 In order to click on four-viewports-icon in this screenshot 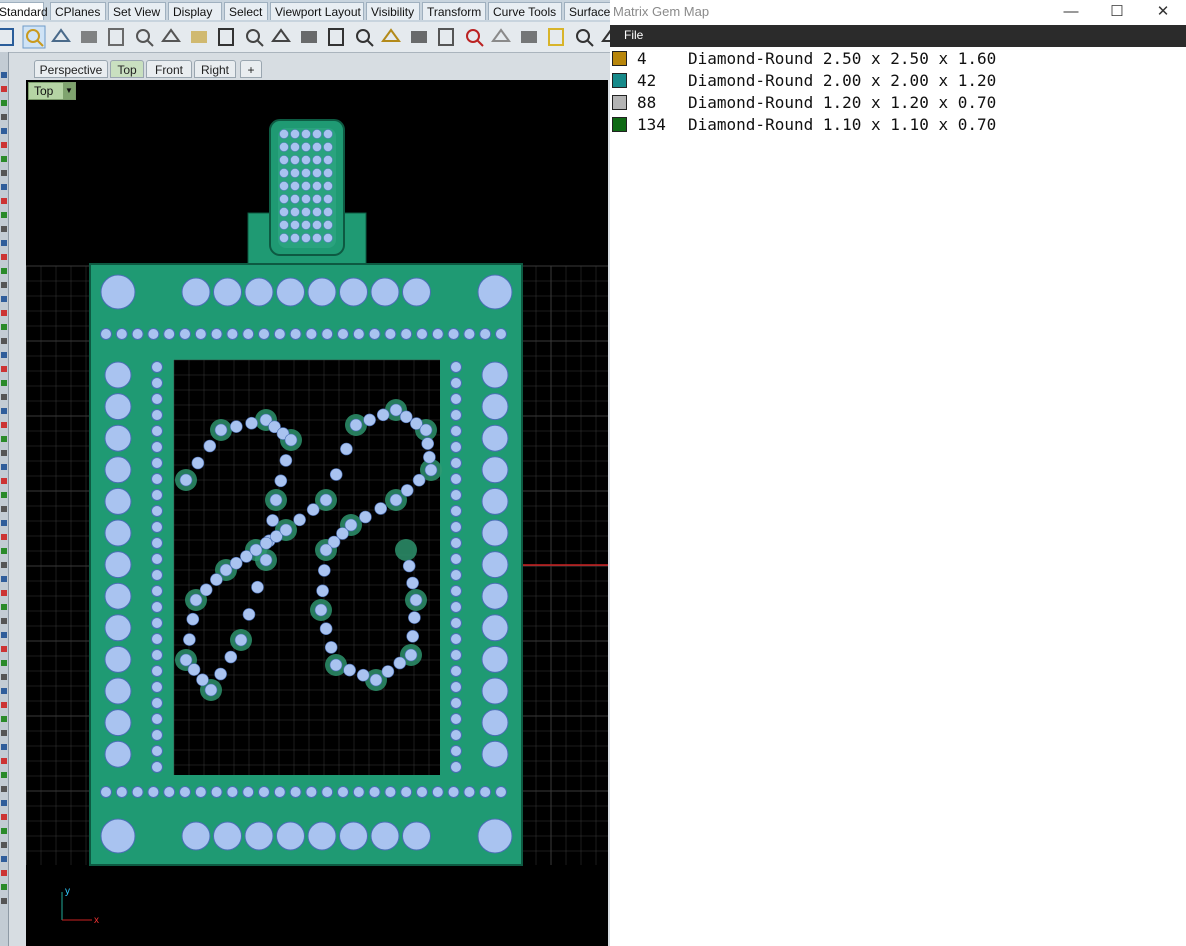, I will do `click(446, 37)`.